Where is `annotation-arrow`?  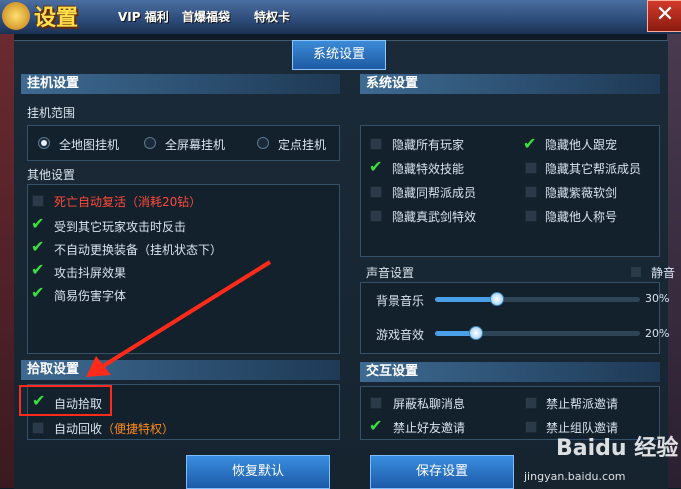 annotation-arrow is located at coordinates (179, 318).